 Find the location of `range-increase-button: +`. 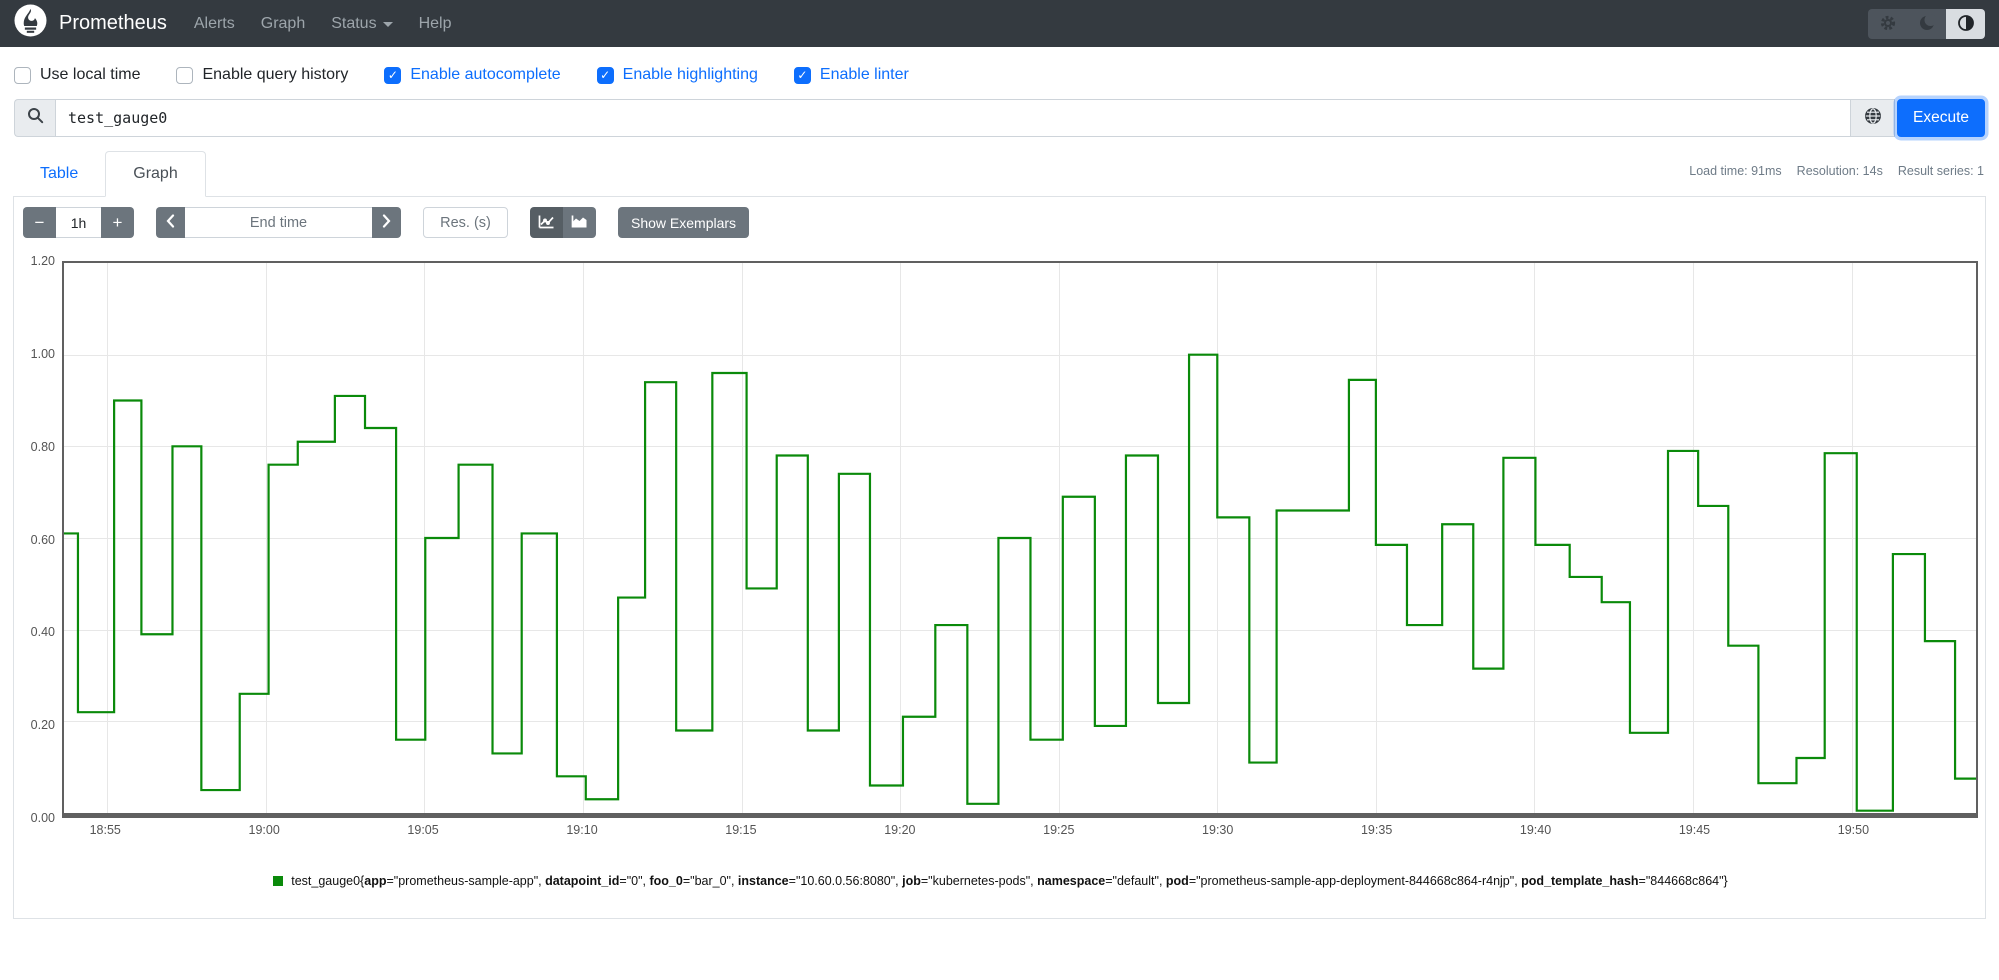

range-increase-button: + is located at coordinates (117, 222).